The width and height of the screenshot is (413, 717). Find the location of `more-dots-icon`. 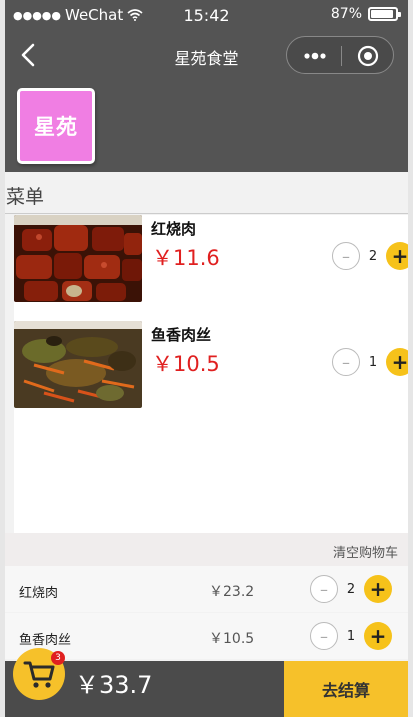

more-dots-icon is located at coordinates (315, 56).